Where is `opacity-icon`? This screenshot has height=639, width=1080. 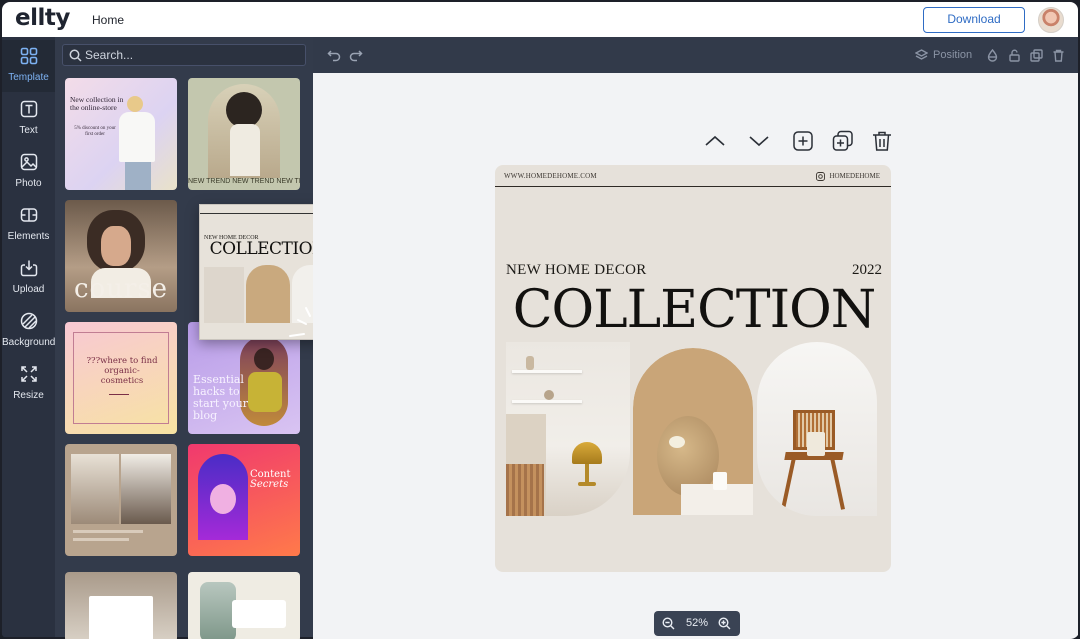 opacity-icon is located at coordinates (992, 55).